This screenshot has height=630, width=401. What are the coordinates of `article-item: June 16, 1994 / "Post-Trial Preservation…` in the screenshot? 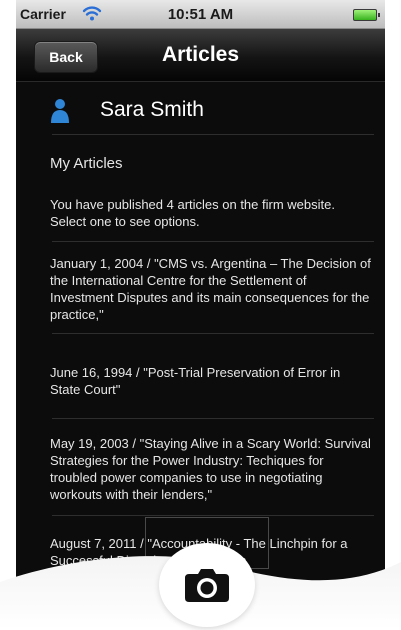 It's located at (211, 381).